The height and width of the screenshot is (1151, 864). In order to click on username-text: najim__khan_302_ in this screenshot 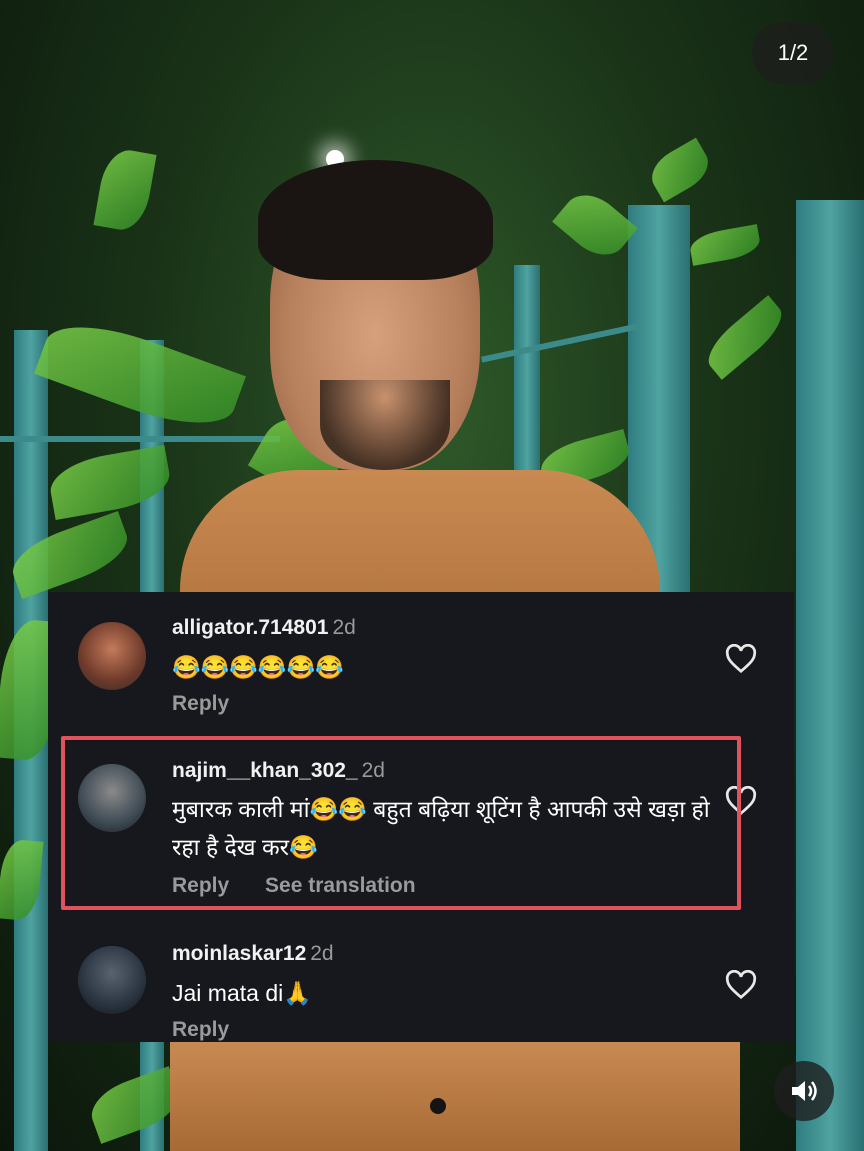, I will do `click(265, 770)`.